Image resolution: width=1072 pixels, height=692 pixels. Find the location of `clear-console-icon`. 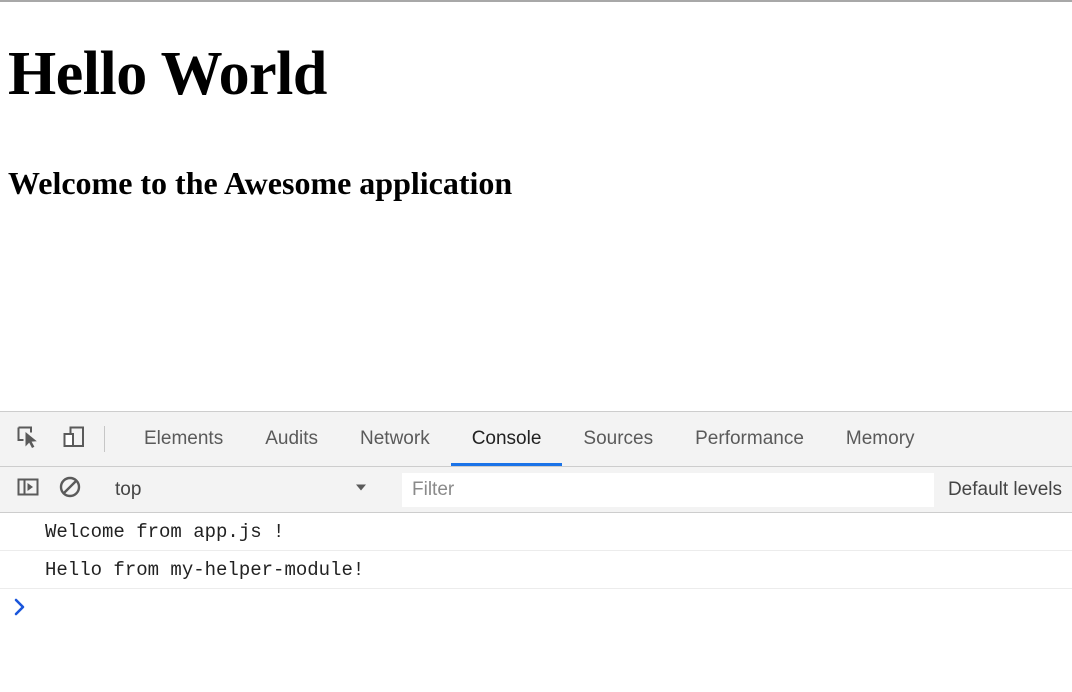

clear-console-icon is located at coordinates (70, 489).